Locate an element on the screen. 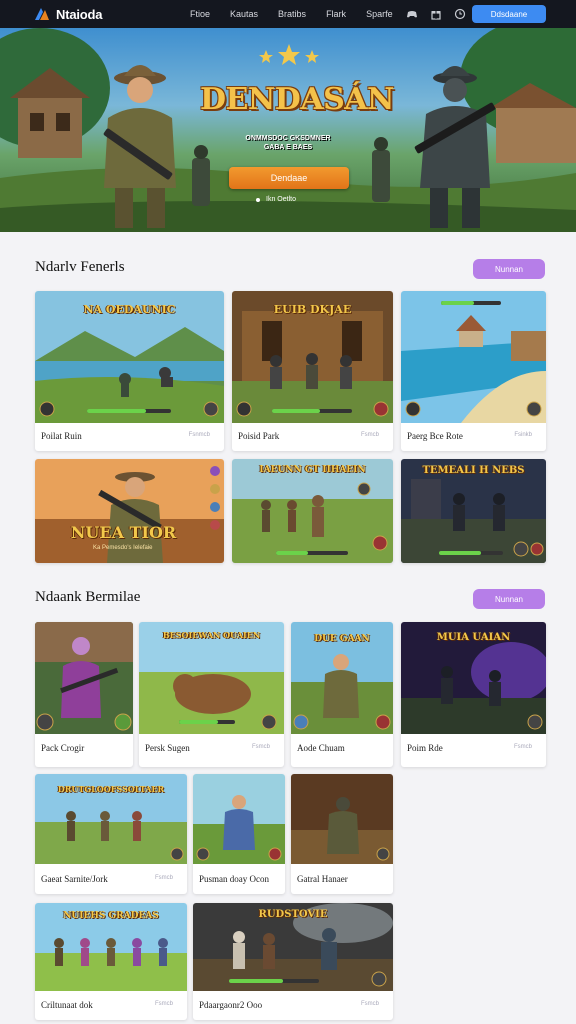  game-card: NUEA TIOR Ka Pemesdo's Ielefaie is located at coordinates (129, 511).